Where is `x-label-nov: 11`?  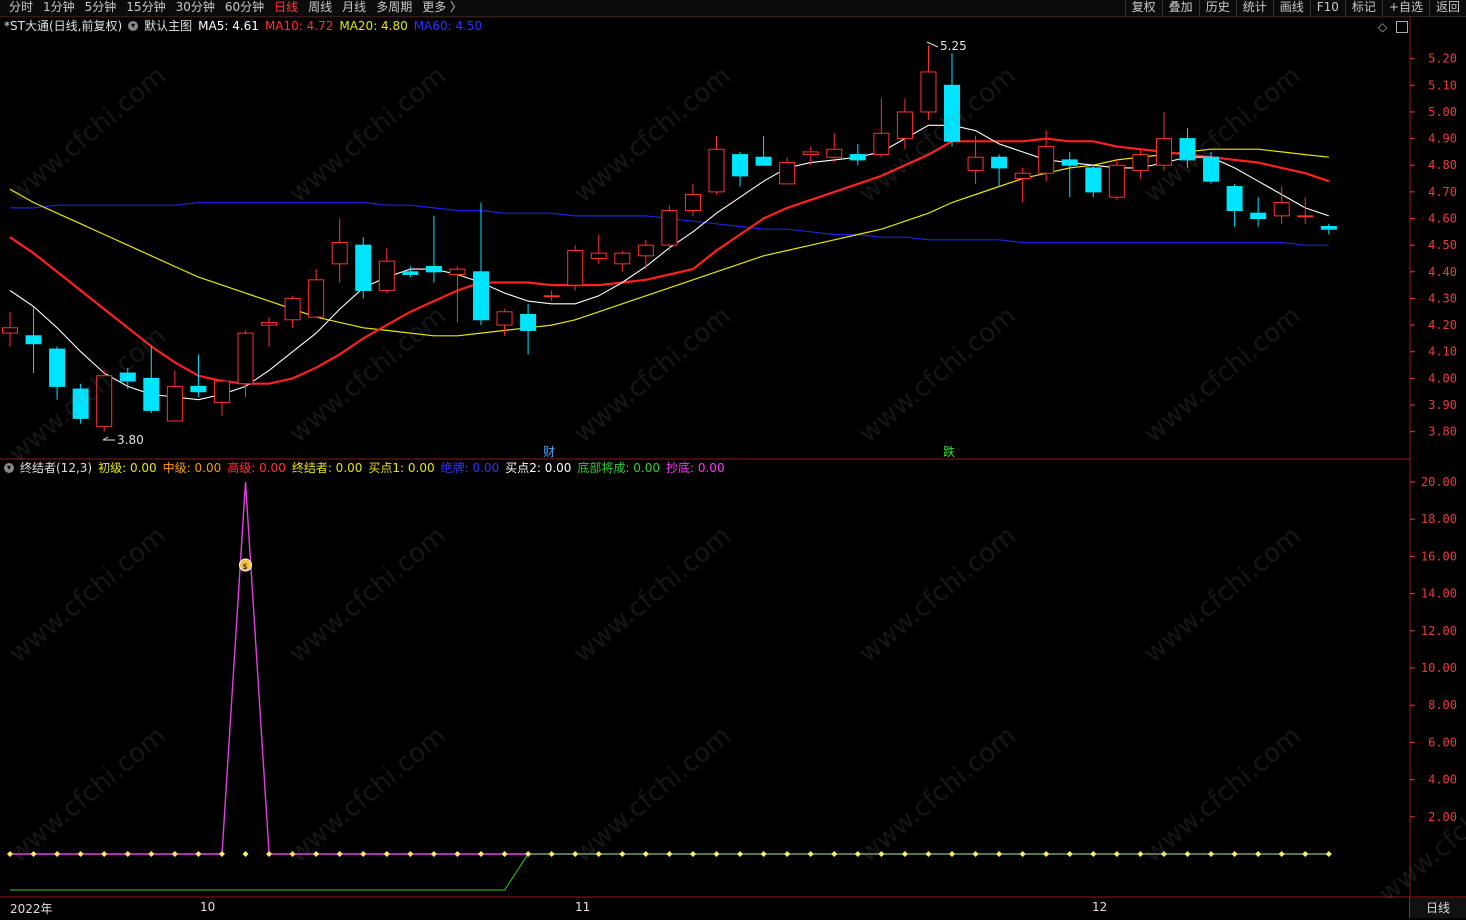 x-label-nov: 11 is located at coordinates (583, 907).